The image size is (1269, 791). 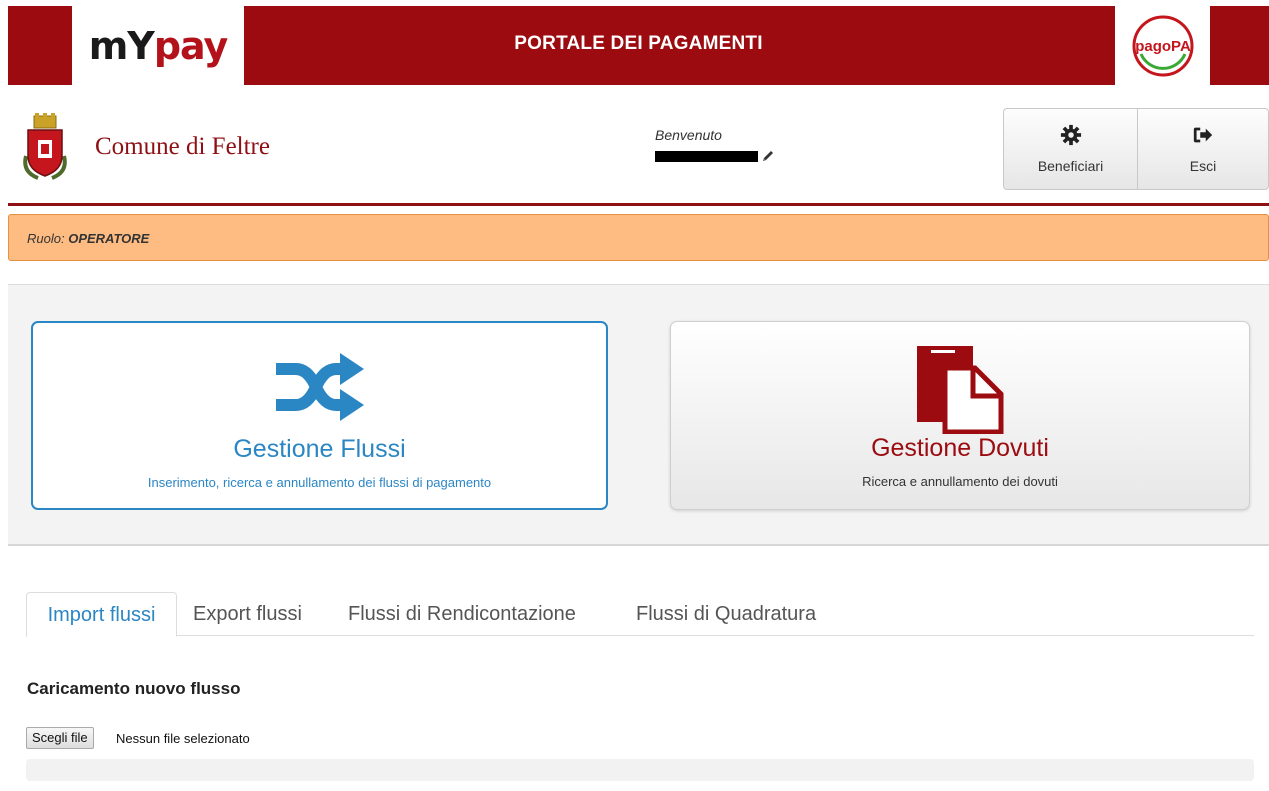 I want to click on tab-import-flussi: Import flussi, so click(x=101, y=614).